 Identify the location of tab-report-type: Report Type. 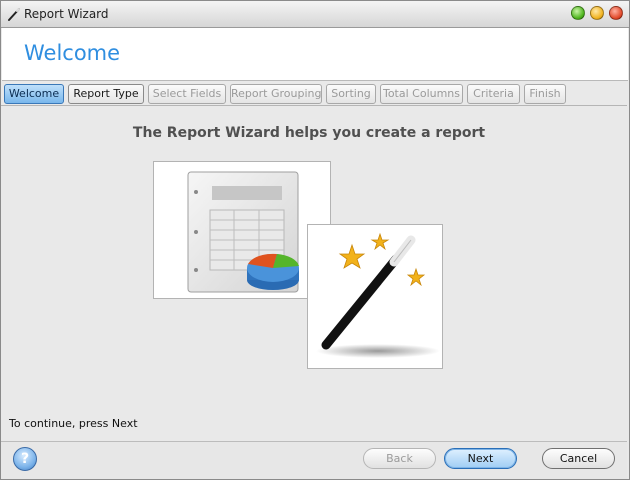
(106, 94).